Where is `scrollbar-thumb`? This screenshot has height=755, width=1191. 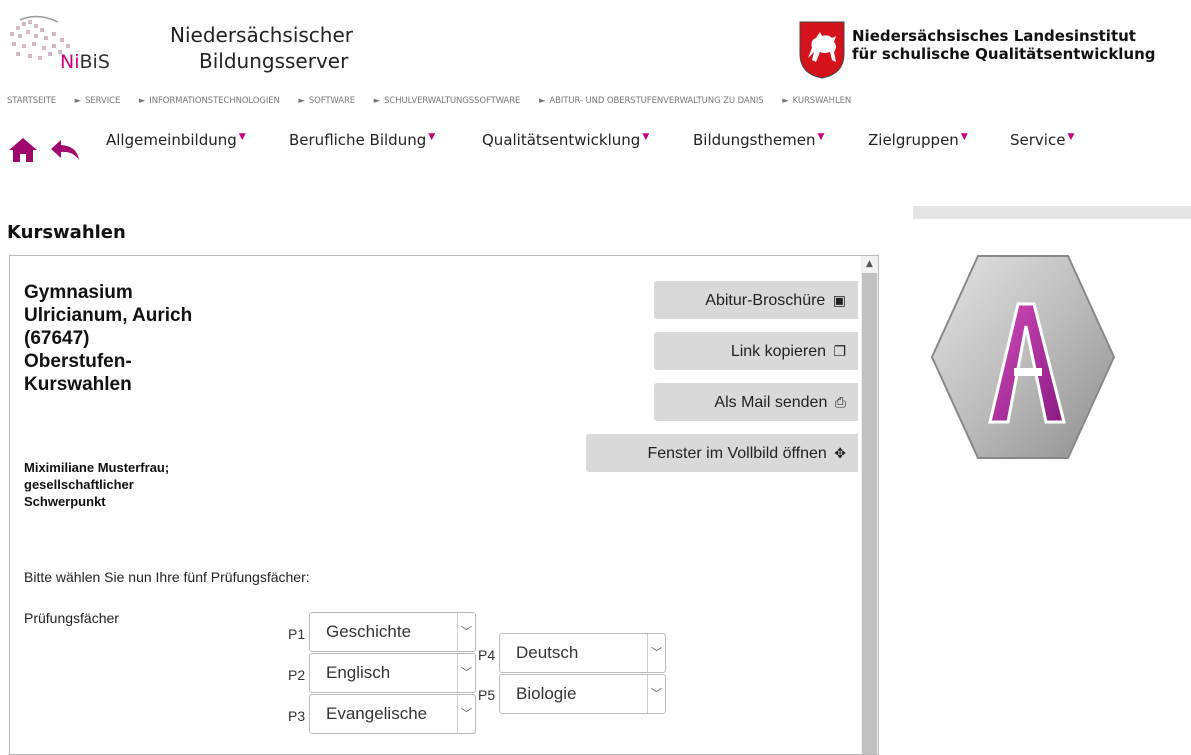 scrollbar-thumb is located at coordinates (869, 513).